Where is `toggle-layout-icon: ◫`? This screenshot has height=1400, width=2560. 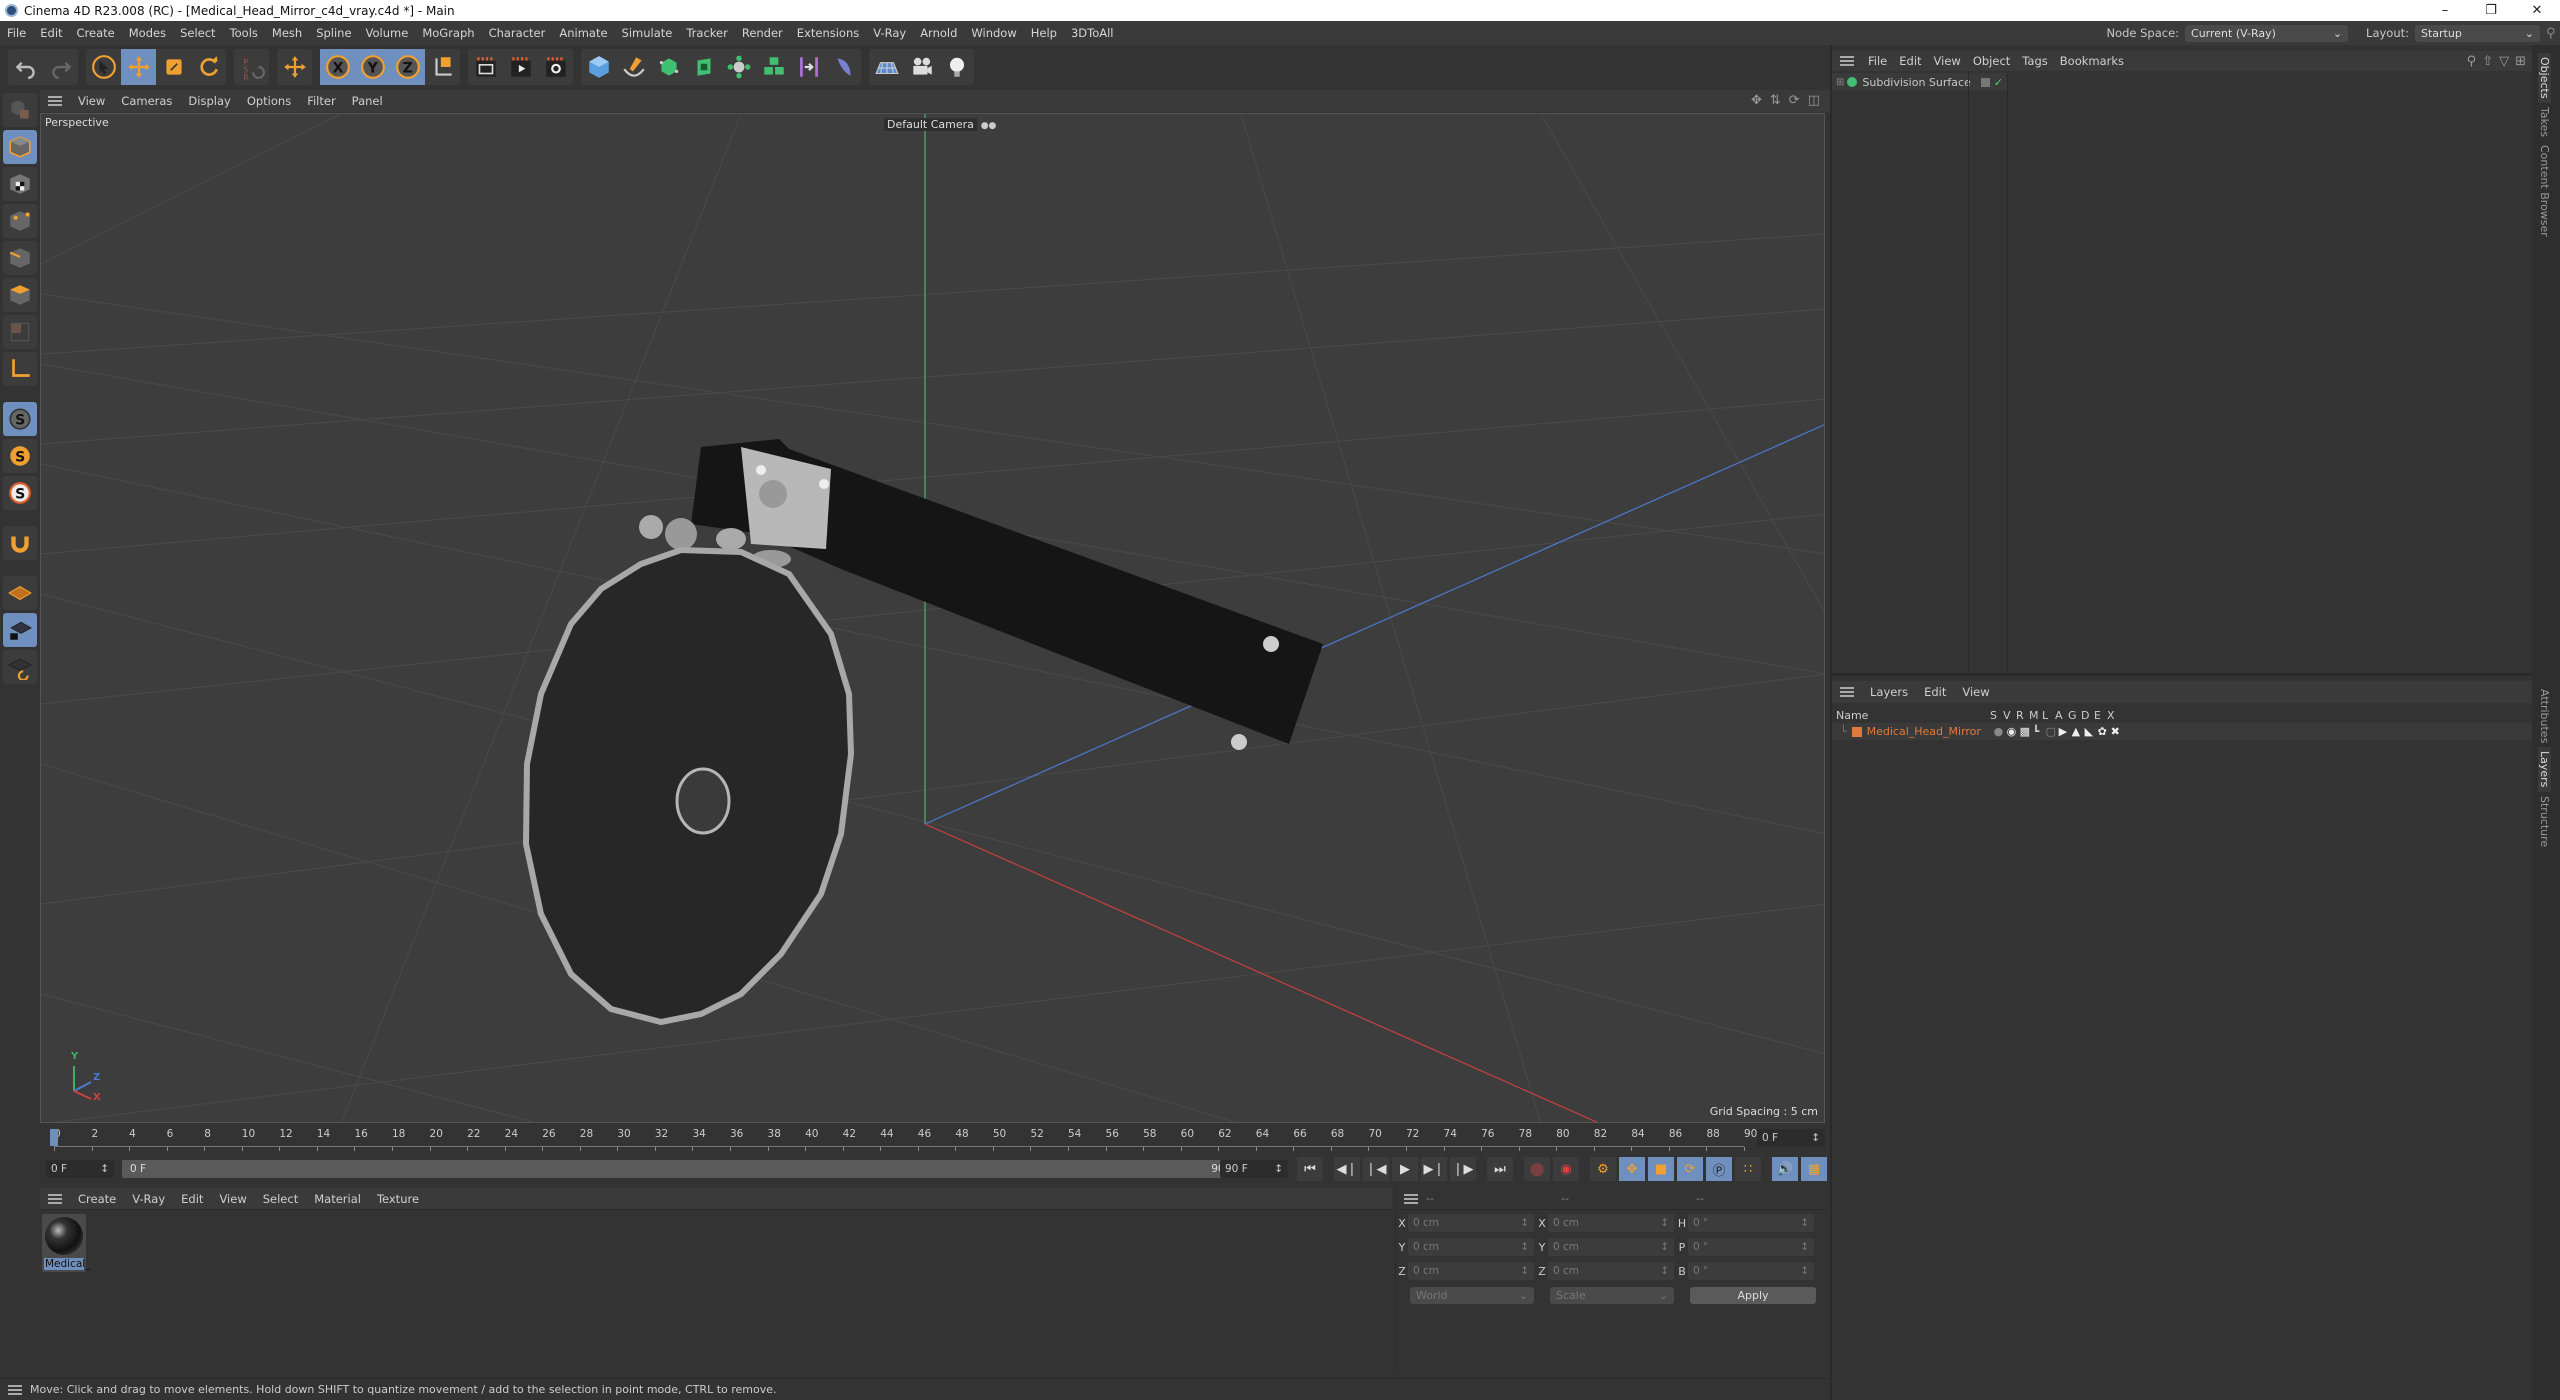
toggle-layout-icon: ◫ is located at coordinates (1814, 100).